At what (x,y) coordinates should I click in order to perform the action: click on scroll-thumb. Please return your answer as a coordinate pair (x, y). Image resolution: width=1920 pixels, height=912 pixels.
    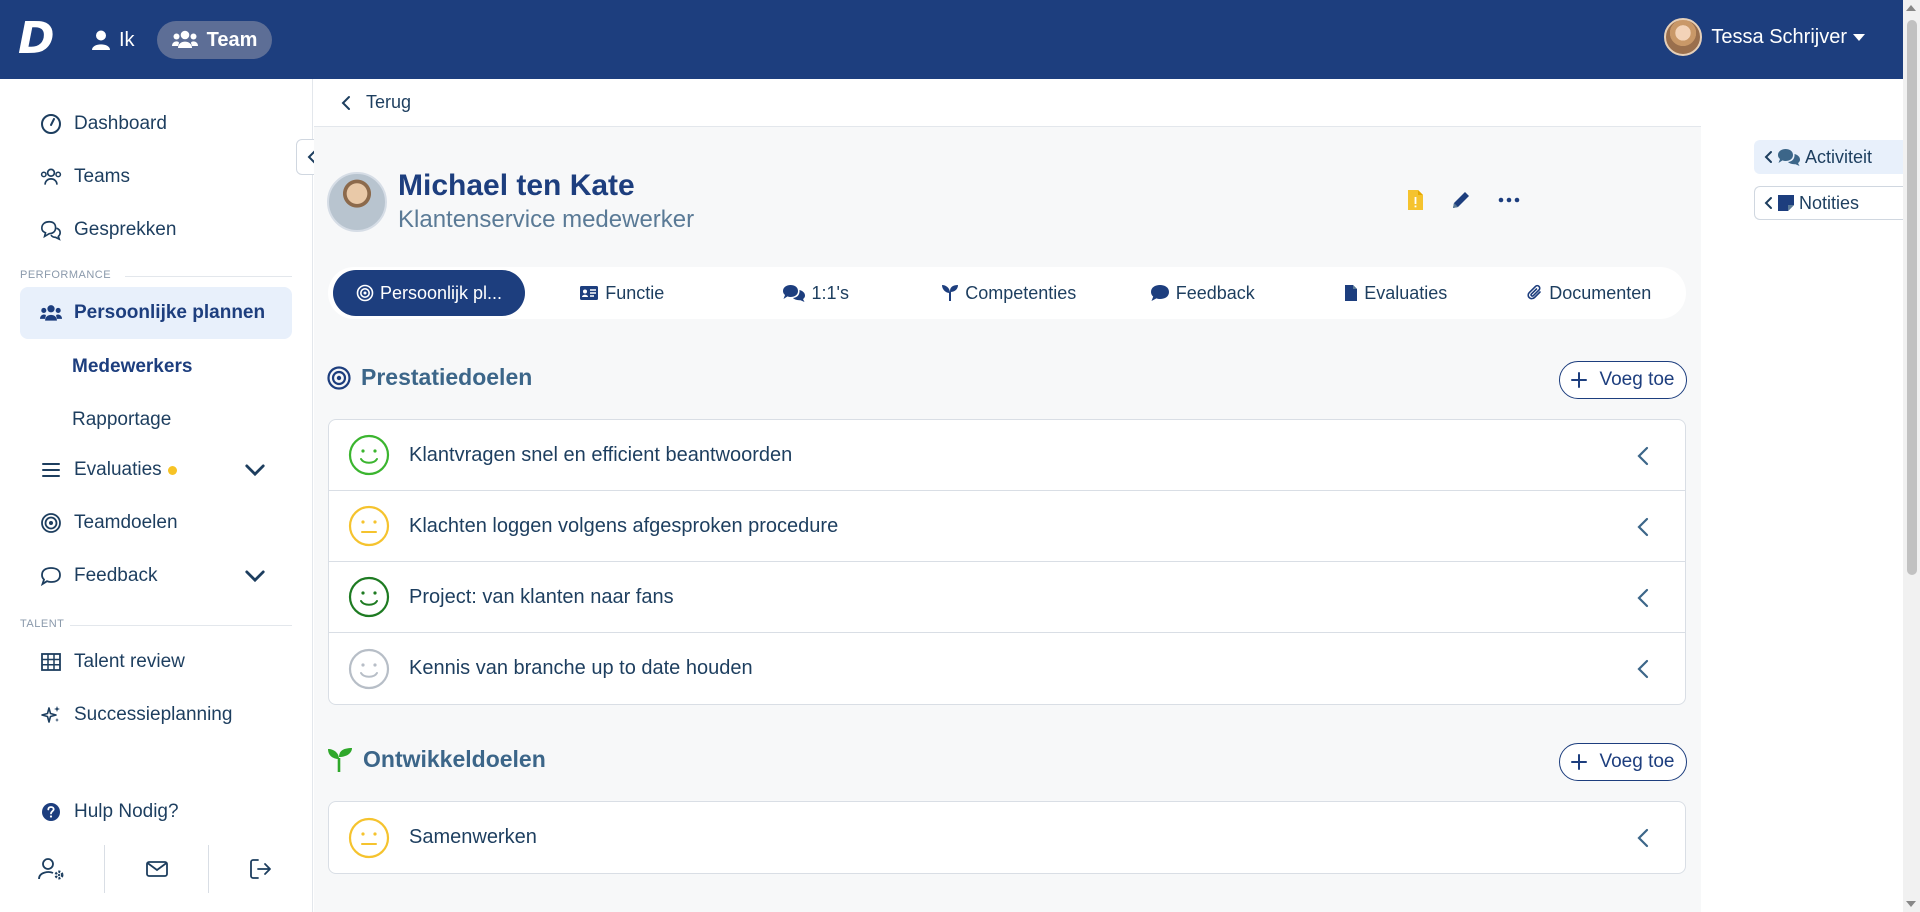
    Looking at the image, I should click on (1912, 297).